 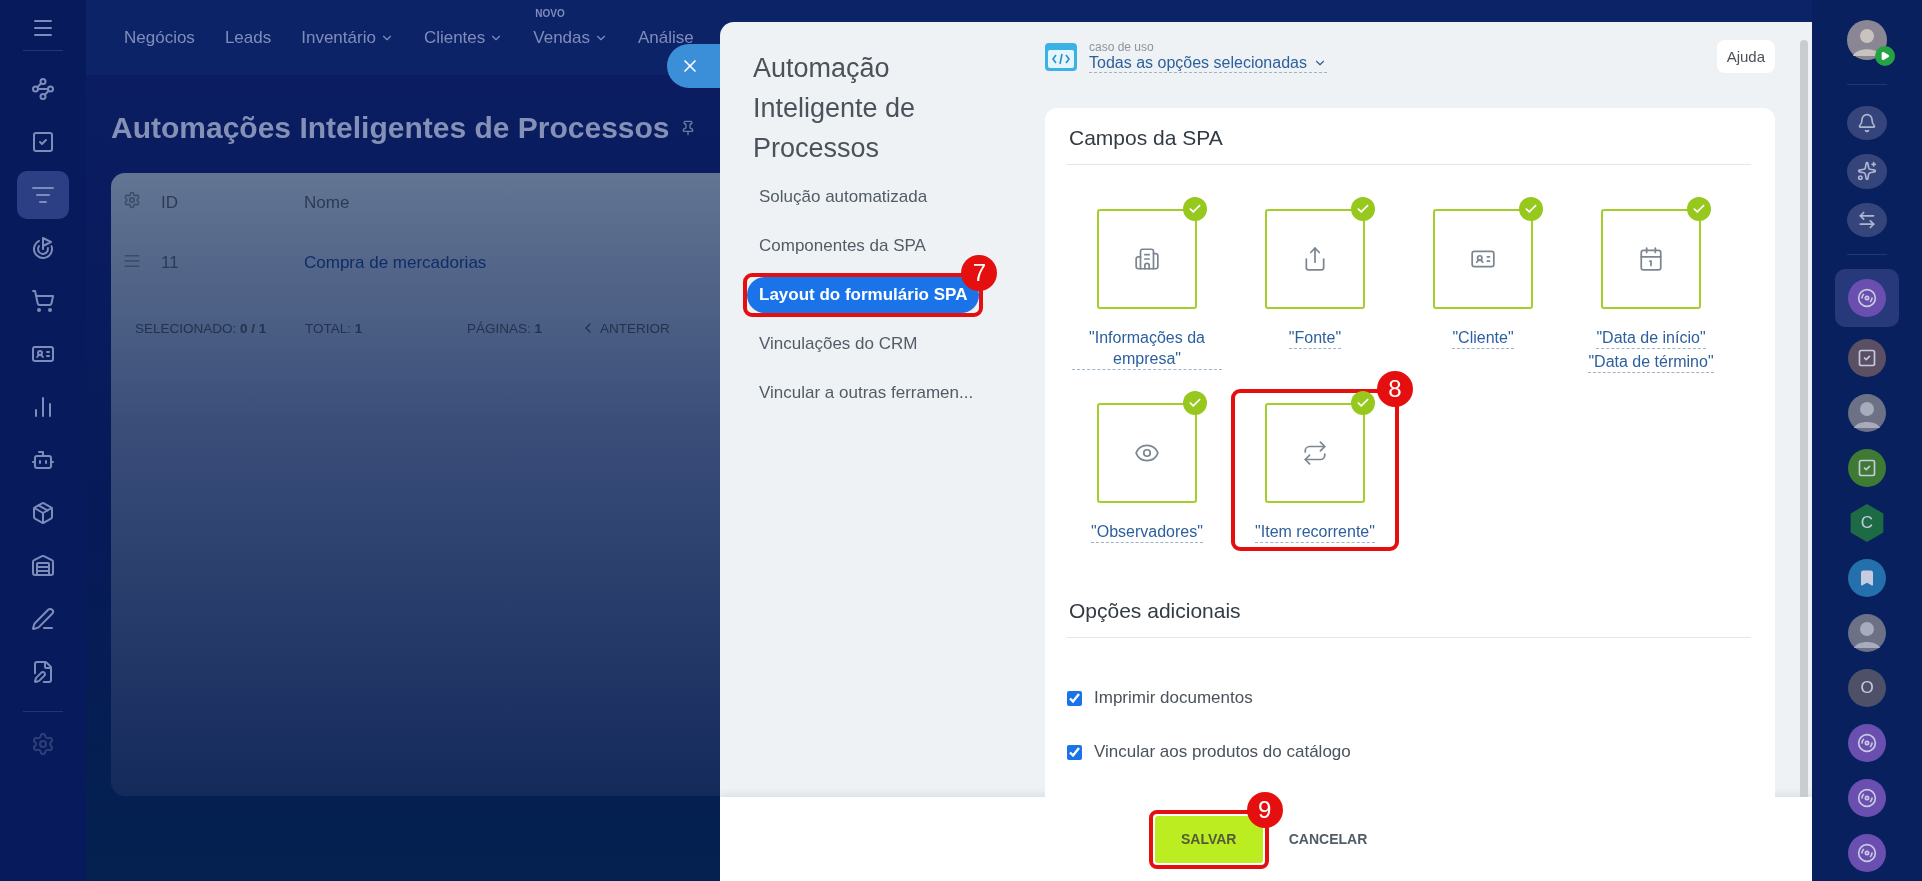 What do you see at coordinates (248, 37) in the screenshot?
I see `nav-item: Leads` at bounding box center [248, 37].